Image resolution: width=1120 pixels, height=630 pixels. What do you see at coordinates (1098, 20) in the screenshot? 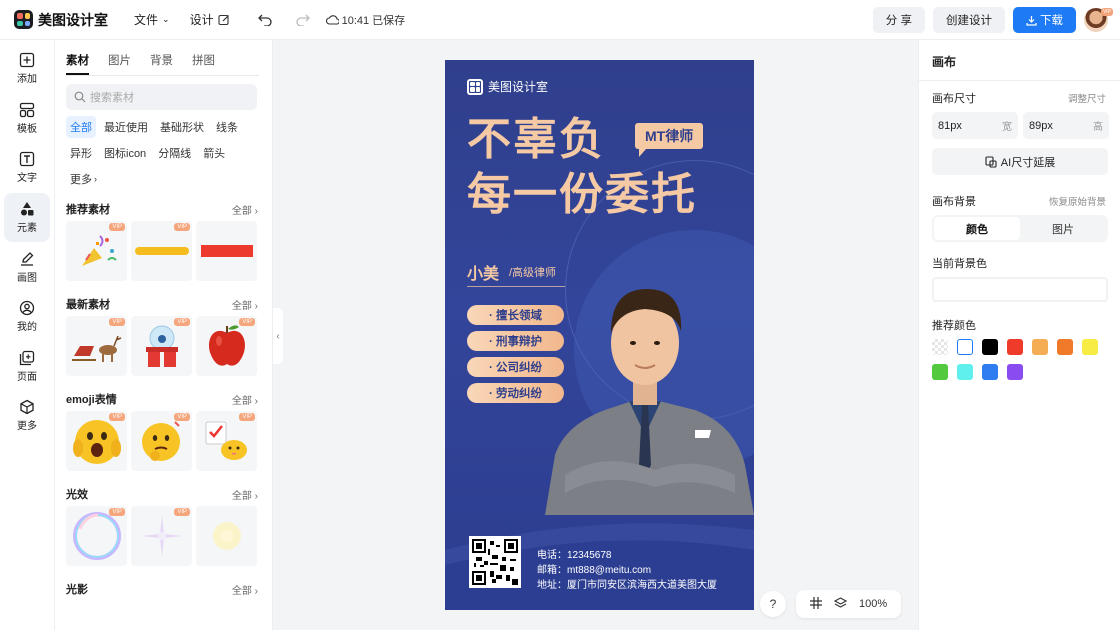
I see `avatar: VIP` at bounding box center [1098, 20].